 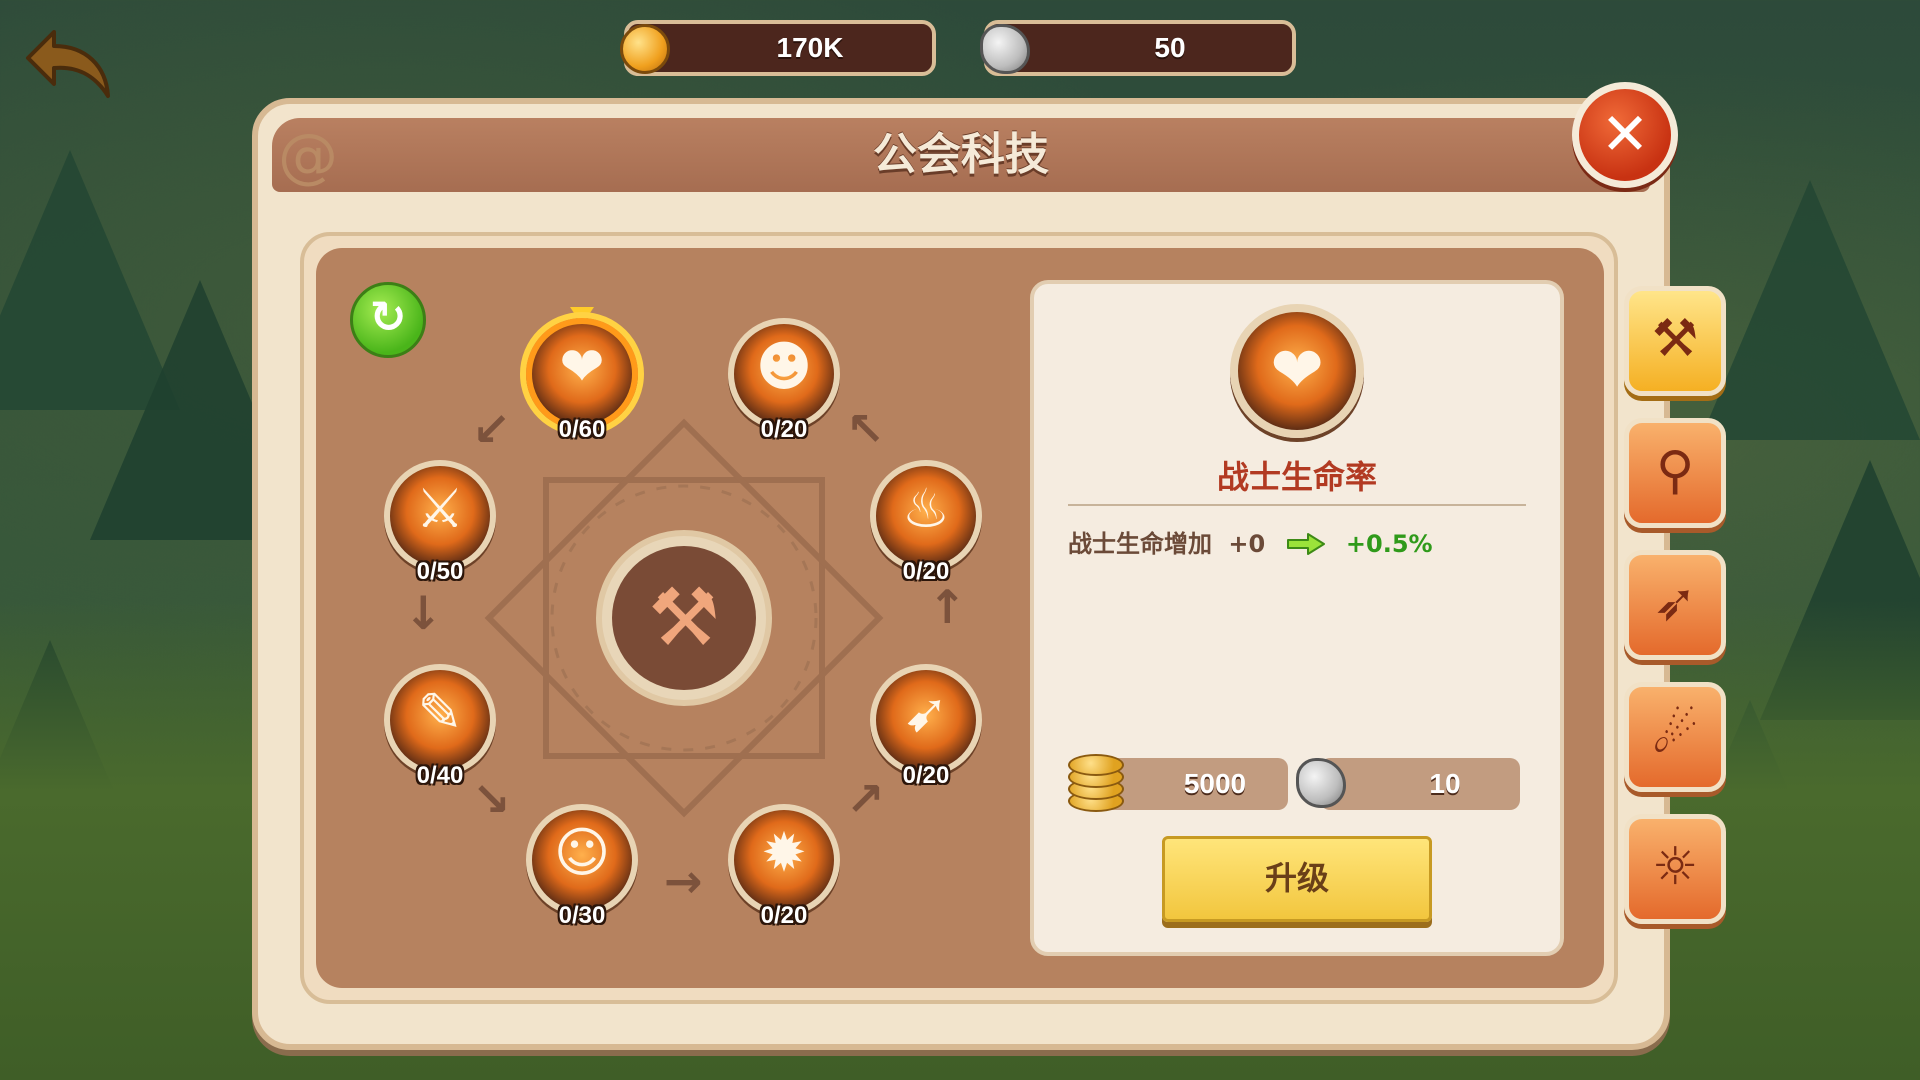 I want to click on light-burst-icon: ✹, so click(x=784, y=852).